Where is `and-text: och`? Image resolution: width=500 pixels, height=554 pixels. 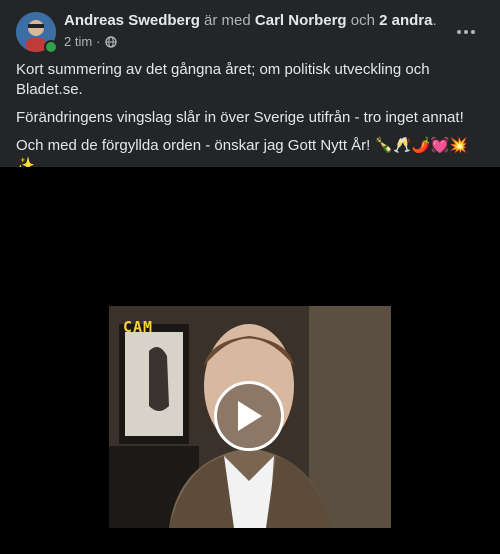
and-text: och is located at coordinates (363, 20).